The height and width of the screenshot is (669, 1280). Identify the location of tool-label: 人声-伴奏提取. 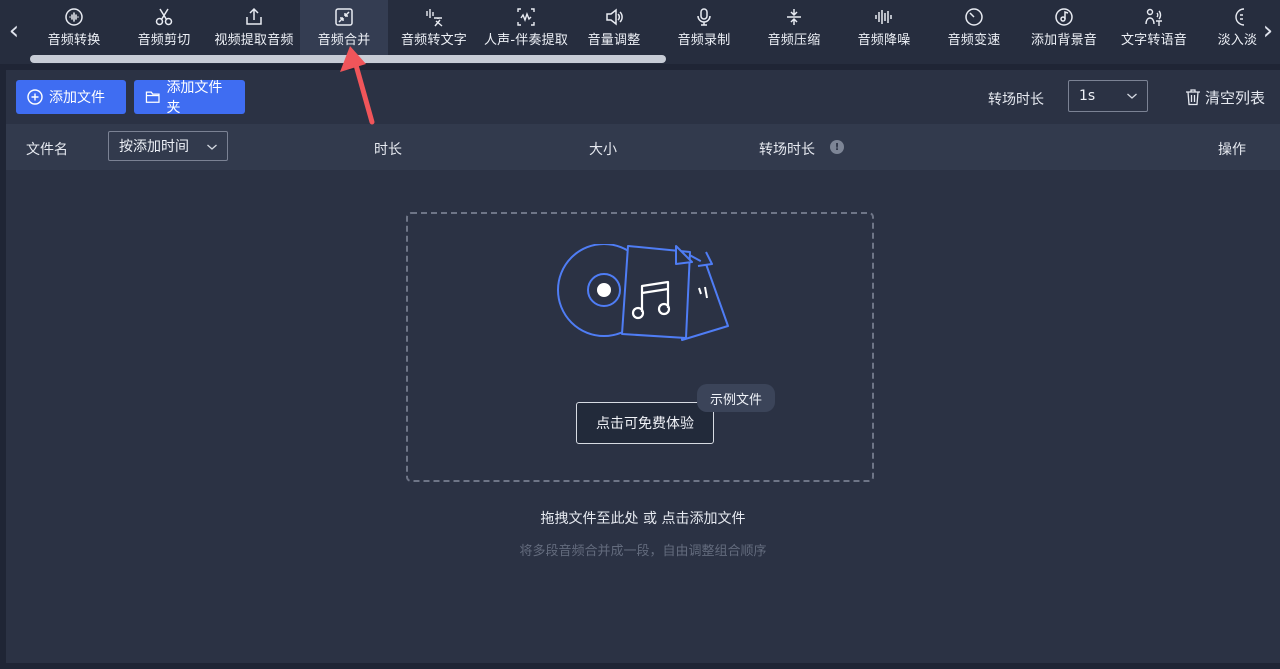
(526, 40).